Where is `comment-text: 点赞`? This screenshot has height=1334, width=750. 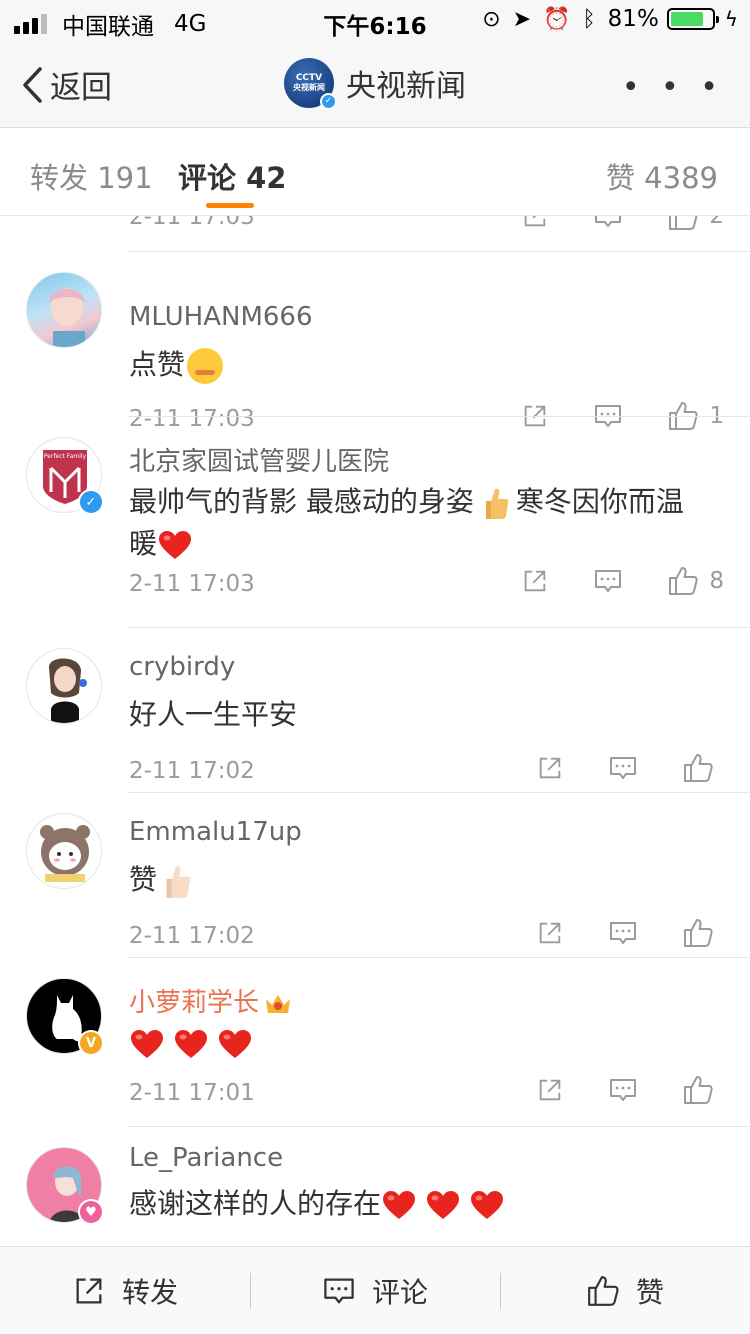 comment-text: 点赞 is located at coordinates (424, 365).